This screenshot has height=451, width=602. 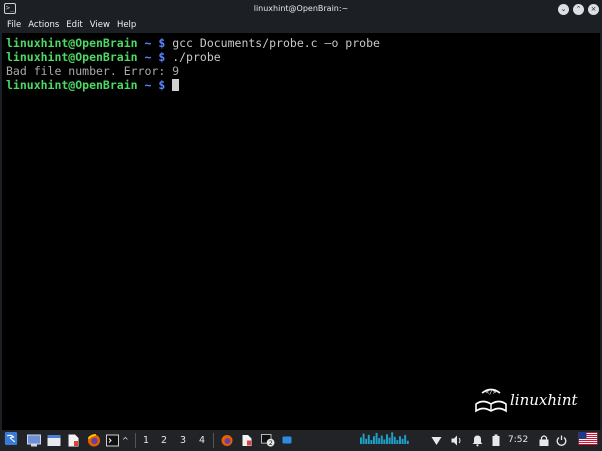 What do you see at coordinates (227, 440) in the screenshot?
I see `firefox-window-icon` at bounding box center [227, 440].